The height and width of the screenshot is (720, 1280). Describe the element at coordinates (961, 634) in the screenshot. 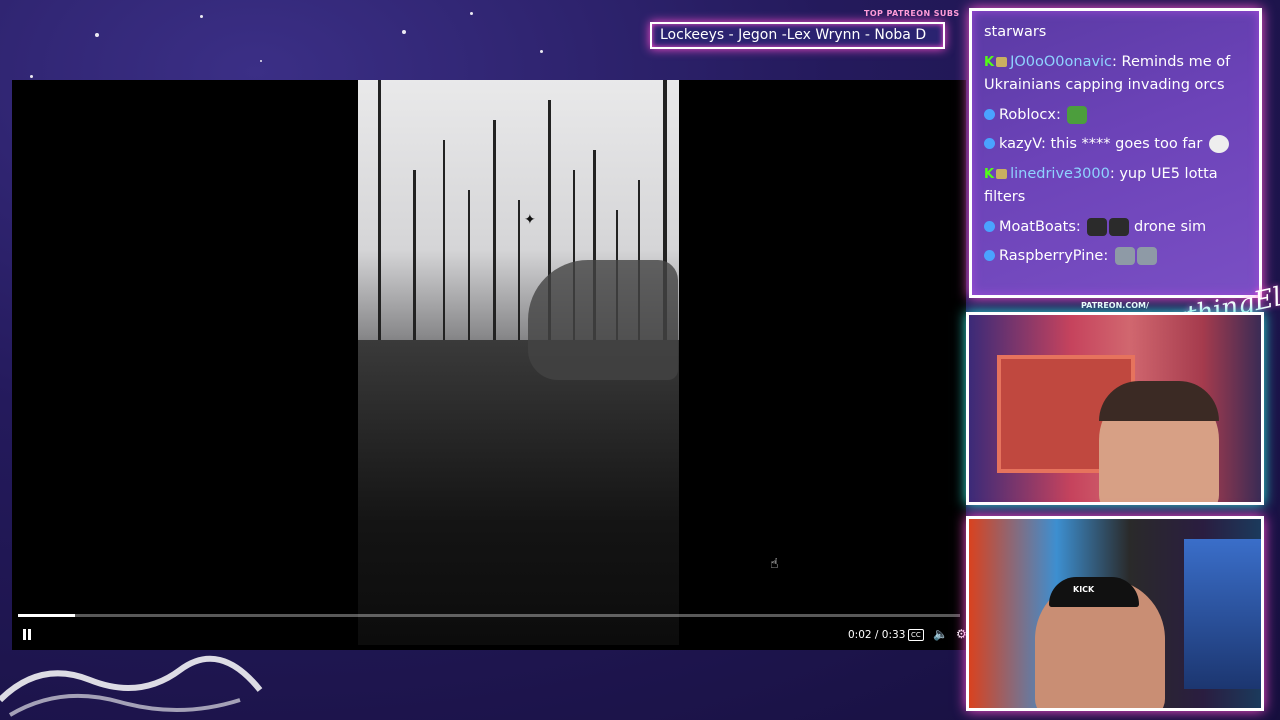

I see `gear-icon: ⚙` at that location.